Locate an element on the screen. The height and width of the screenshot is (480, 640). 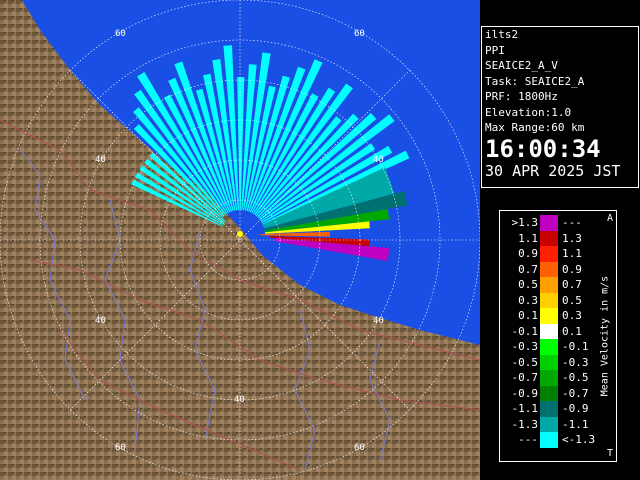
radar-site-marker is located at coordinates (240, 234).